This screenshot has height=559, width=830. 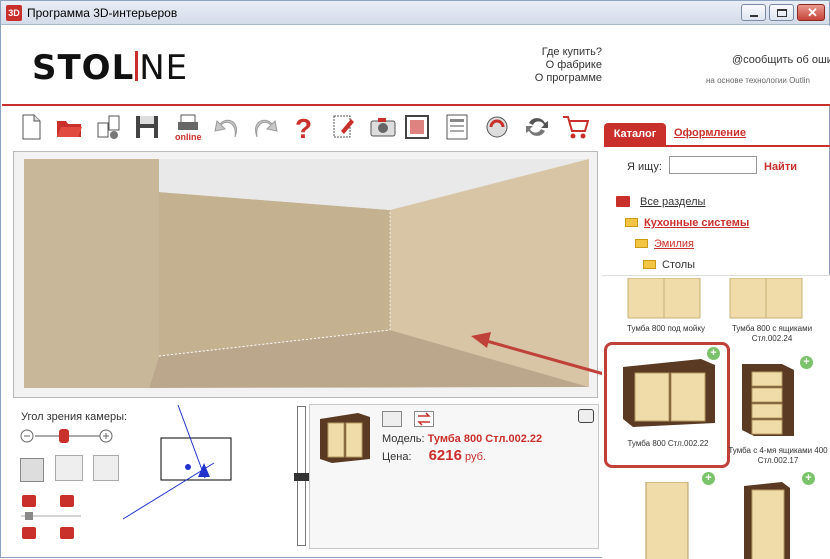 I want to click on tree-emilia: Эмилия, so click(x=664, y=244).